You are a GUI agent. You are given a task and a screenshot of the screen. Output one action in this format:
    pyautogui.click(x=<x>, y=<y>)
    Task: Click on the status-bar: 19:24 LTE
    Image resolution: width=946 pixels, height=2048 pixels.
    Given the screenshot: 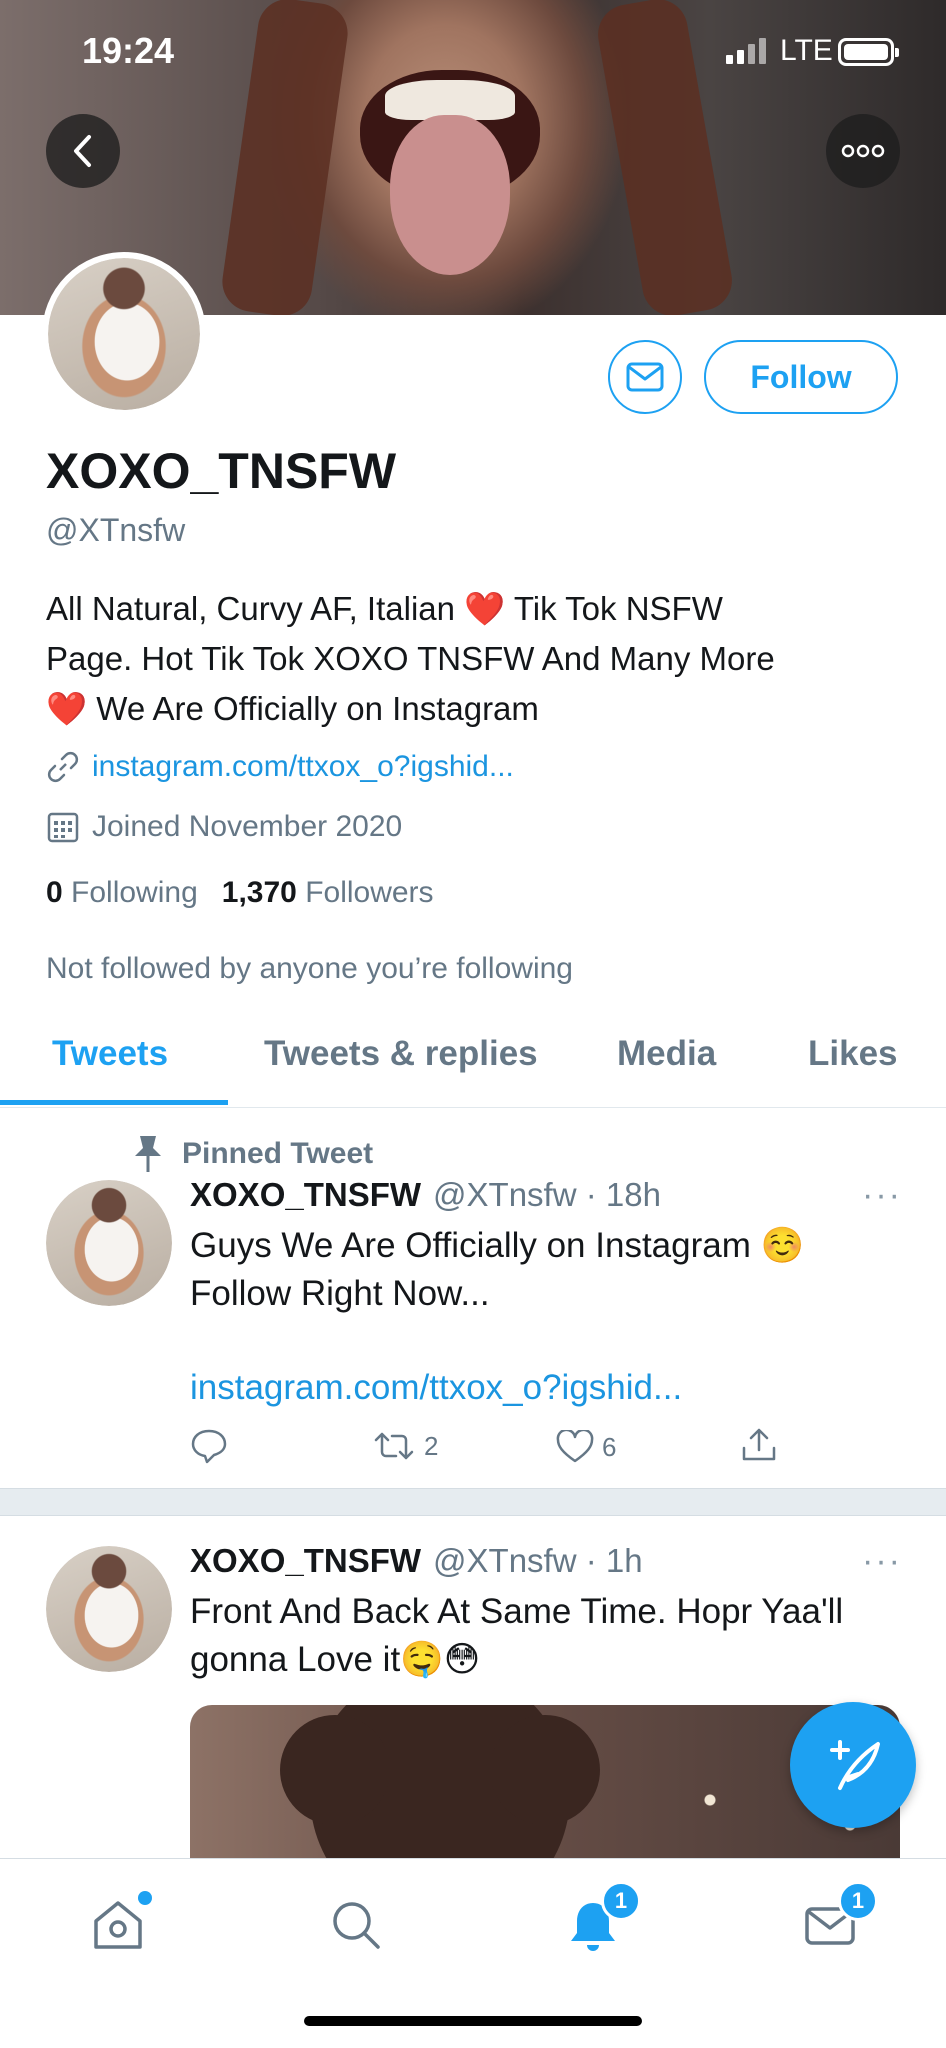 What is the action you would take?
    pyautogui.click(x=473, y=50)
    